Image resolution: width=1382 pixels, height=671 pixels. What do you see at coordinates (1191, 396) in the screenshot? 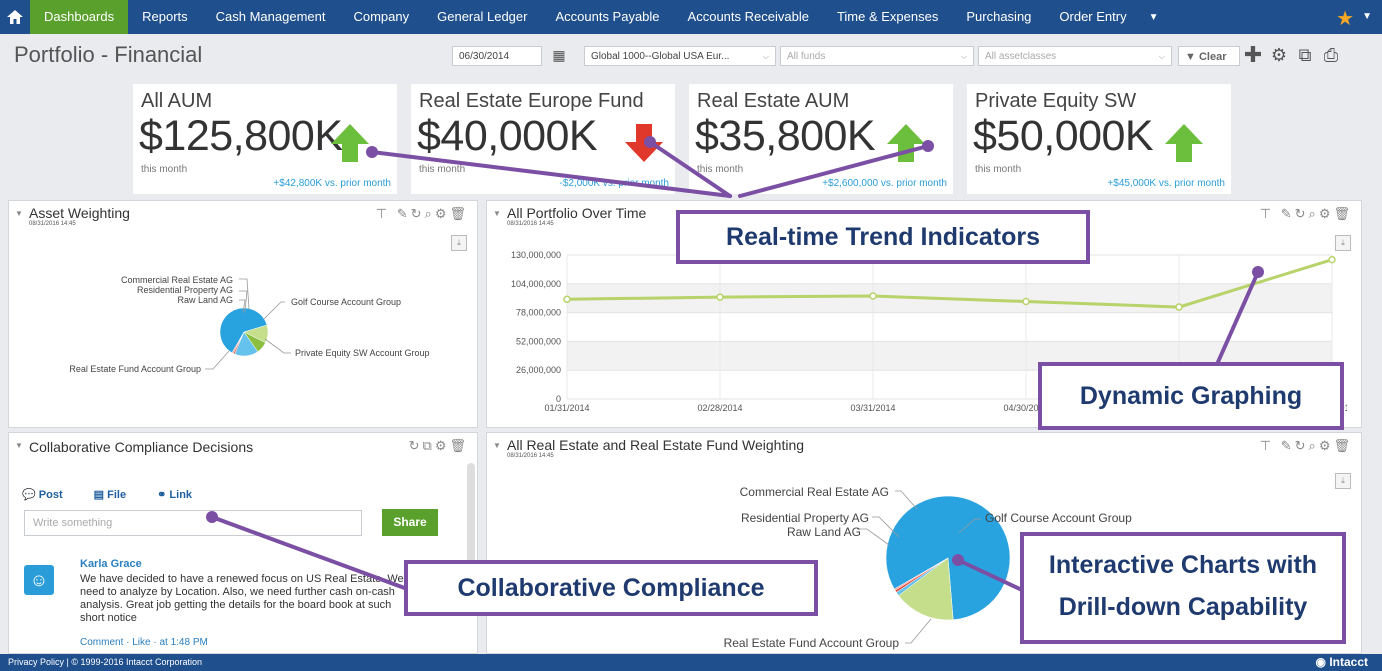
I see `callout-dynamic-graphing: Dynamic Graphing` at bounding box center [1191, 396].